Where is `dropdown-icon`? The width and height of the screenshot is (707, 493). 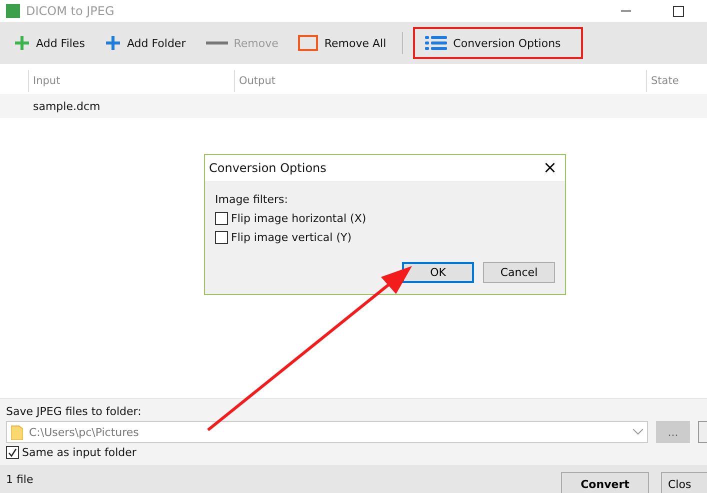
dropdown-icon is located at coordinates (638, 432).